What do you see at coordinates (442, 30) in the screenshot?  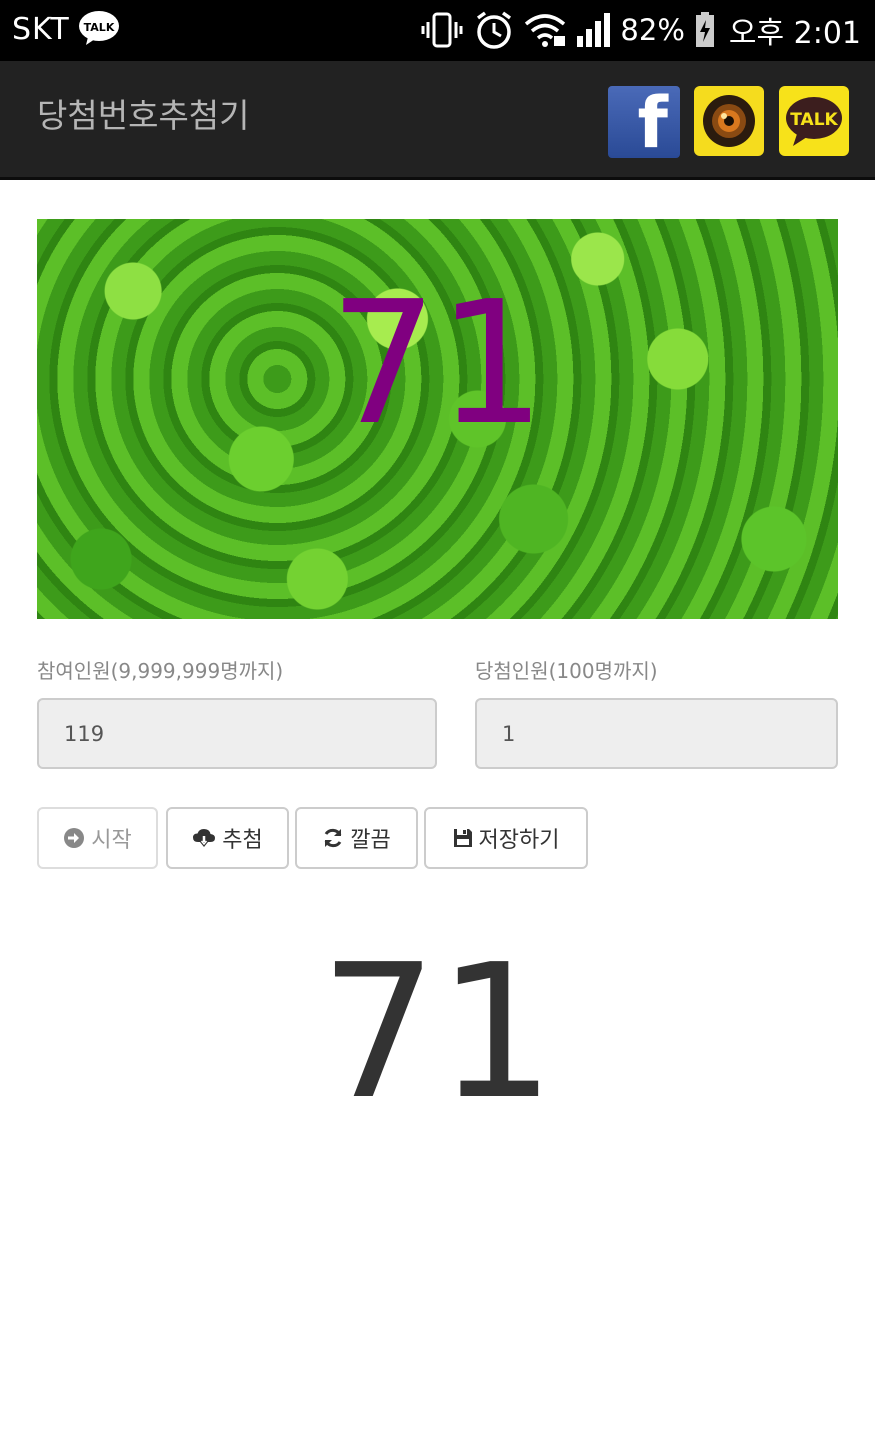 I see `vibrate-icon` at bounding box center [442, 30].